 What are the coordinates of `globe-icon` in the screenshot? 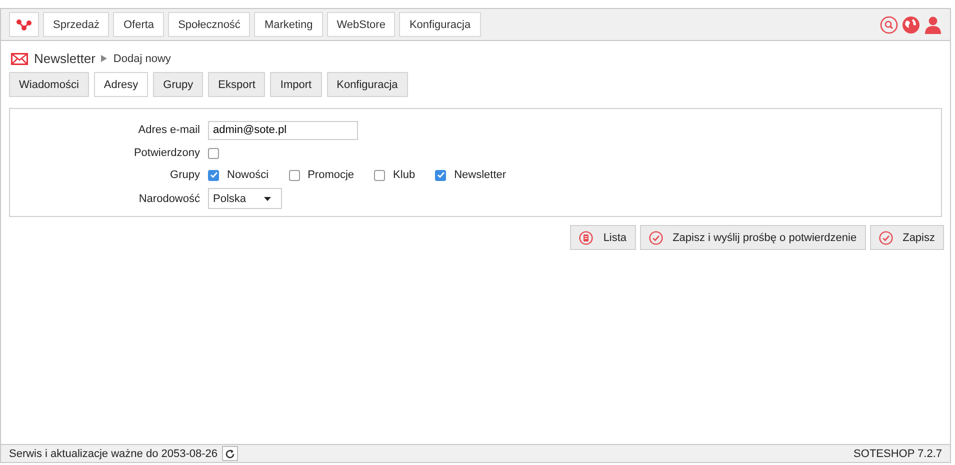 It's located at (911, 25).